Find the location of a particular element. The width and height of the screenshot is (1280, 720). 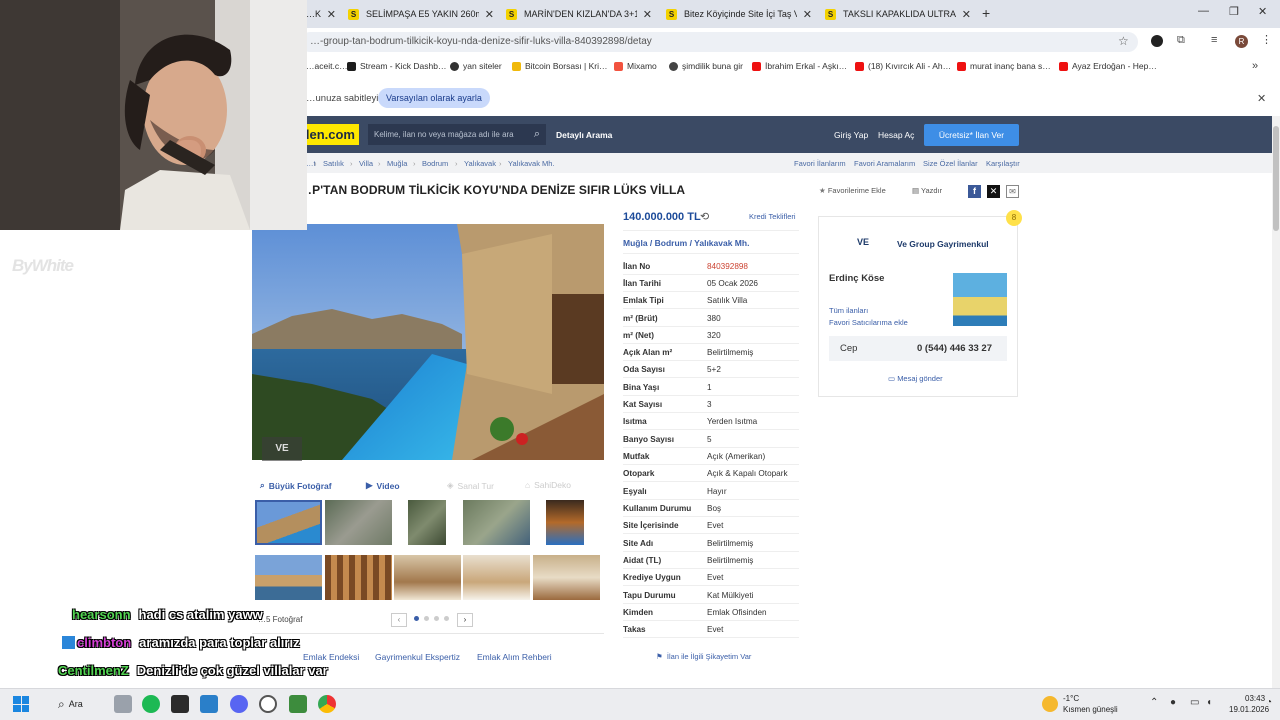

big-photo-button: ⌕ Büyük Fotoğraf is located at coordinates (296, 485).